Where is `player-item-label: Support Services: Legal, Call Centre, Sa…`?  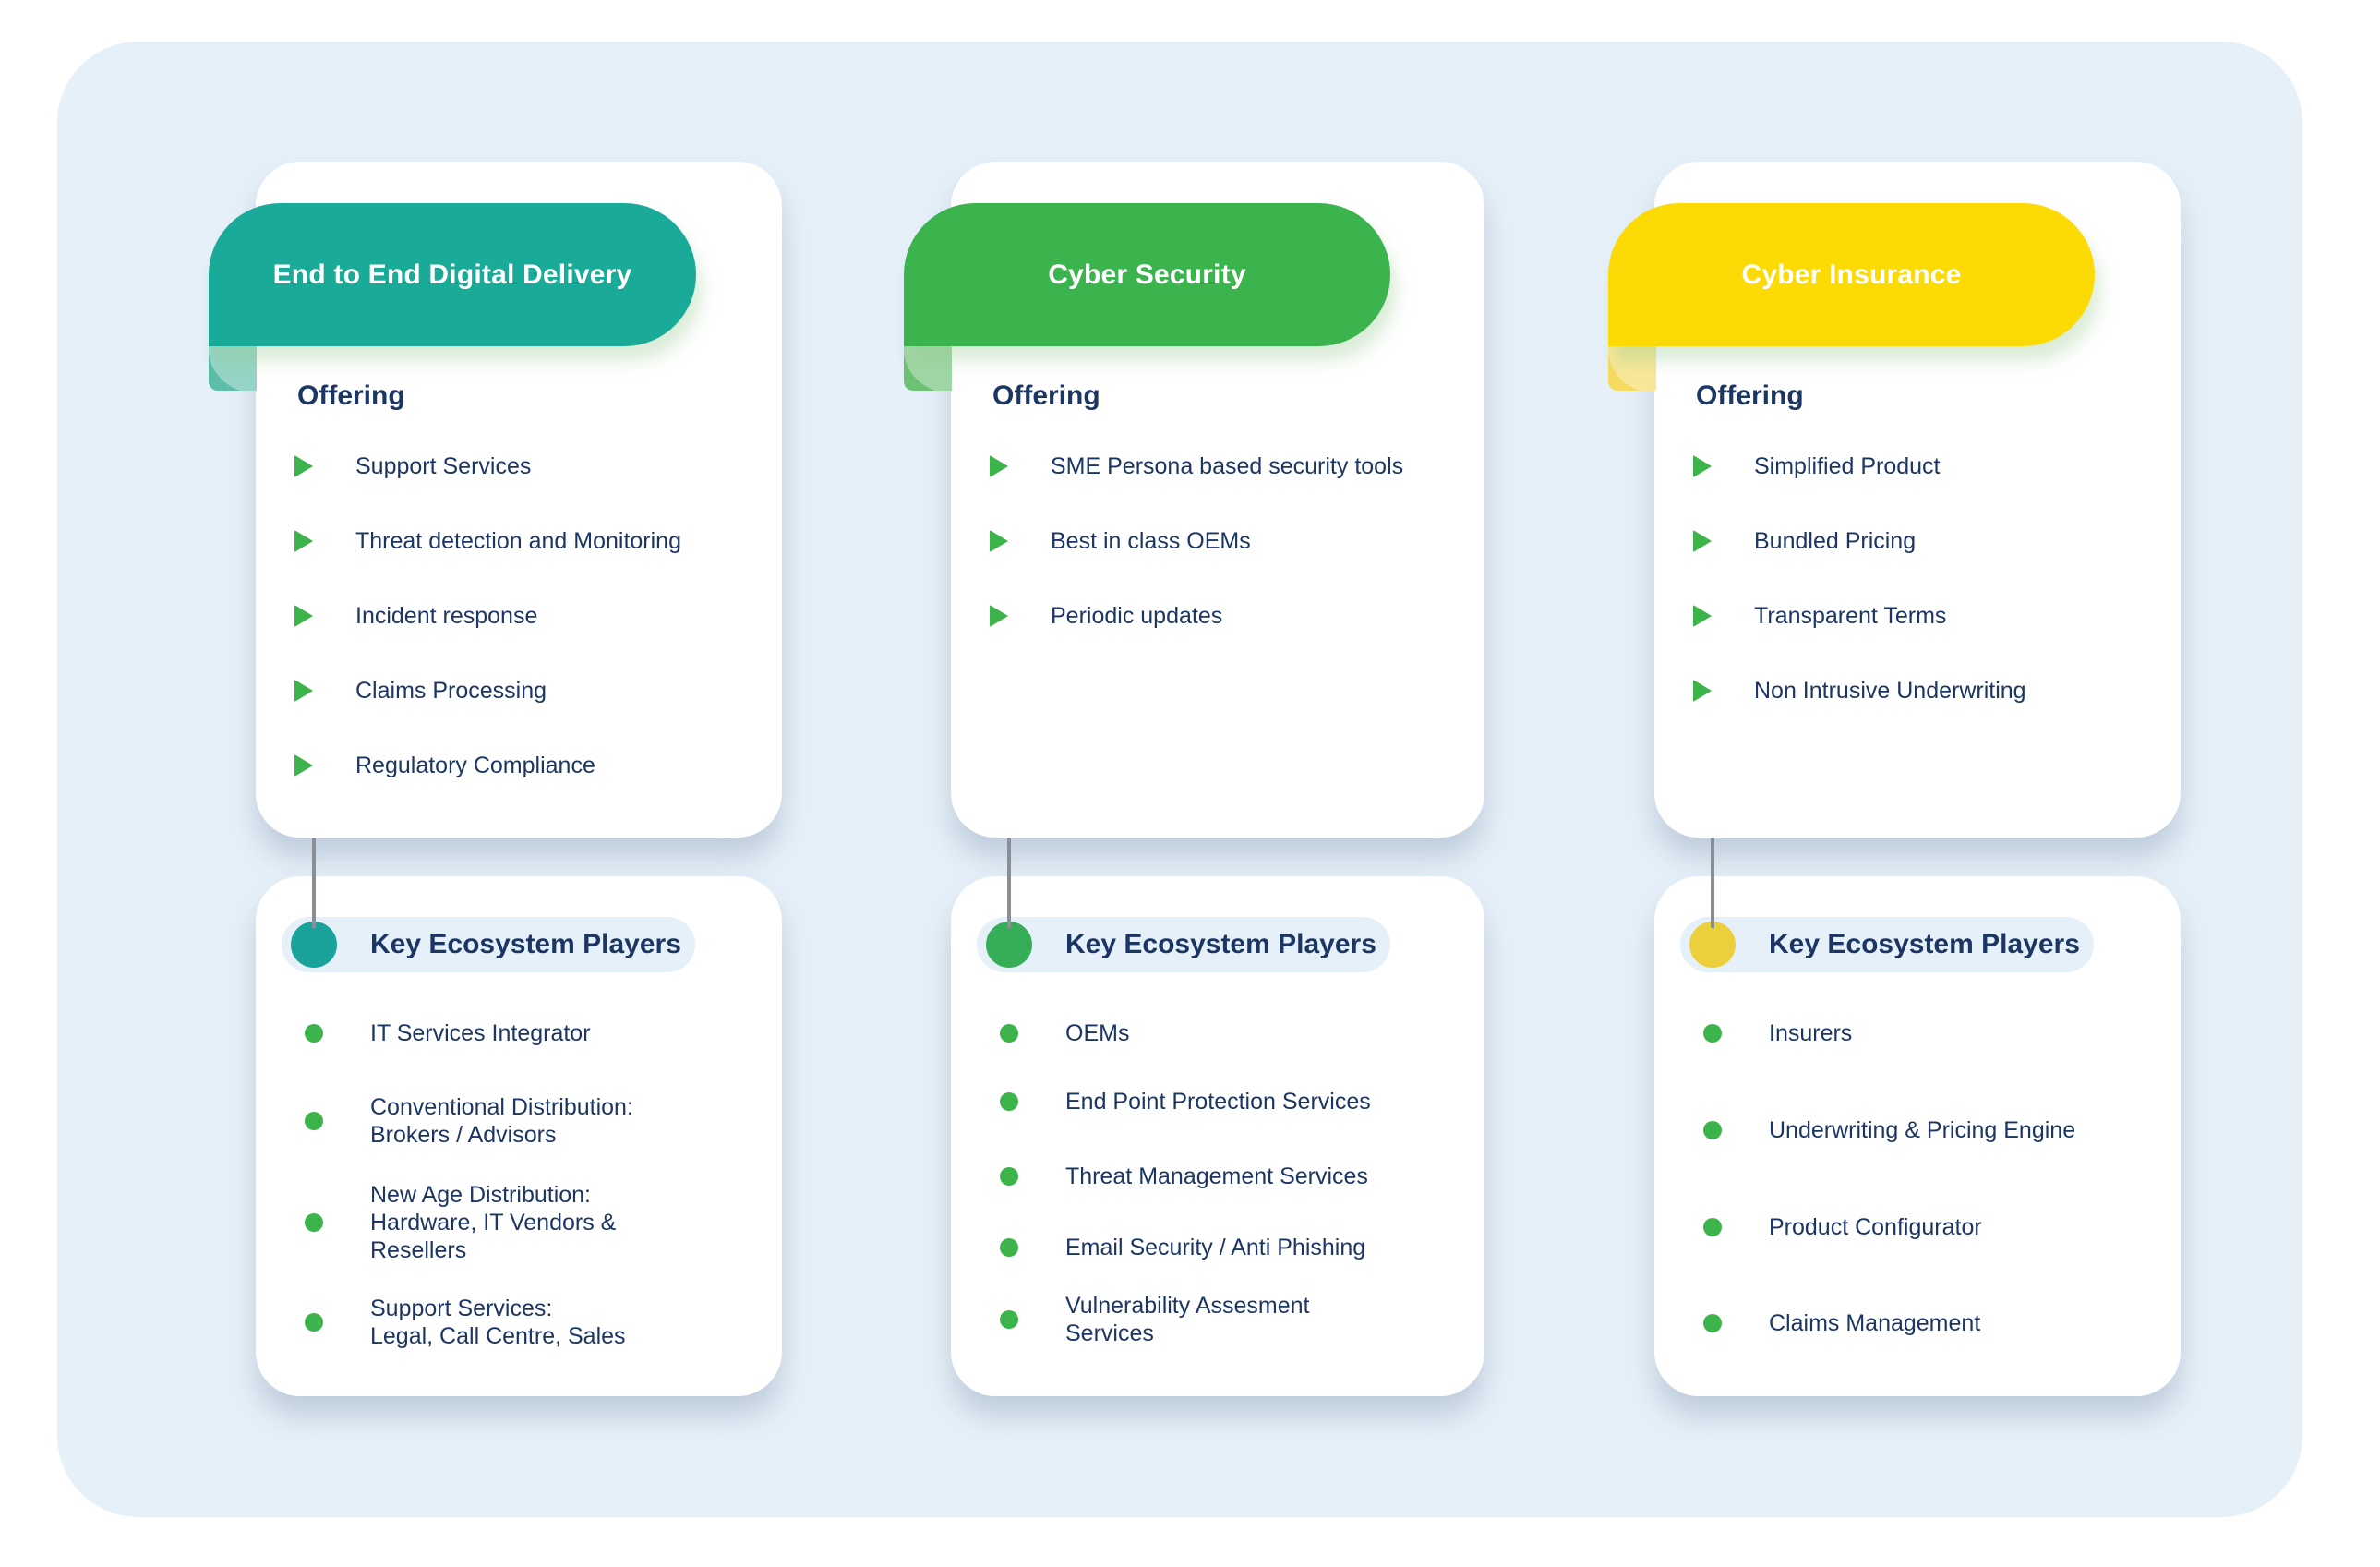
player-item-label: Support Services: Legal, Call Centre, Sa… is located at coordinates (498, 1323).